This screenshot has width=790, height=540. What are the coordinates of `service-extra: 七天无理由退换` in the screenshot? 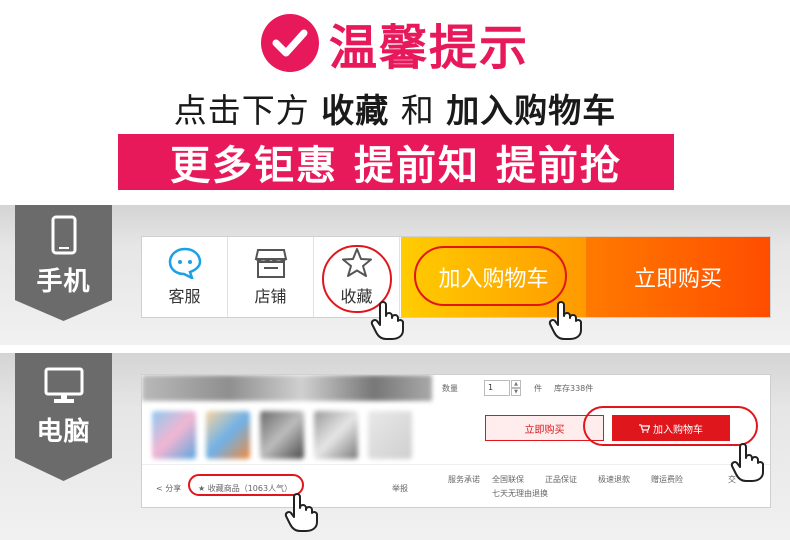 It's located at (520, 493).